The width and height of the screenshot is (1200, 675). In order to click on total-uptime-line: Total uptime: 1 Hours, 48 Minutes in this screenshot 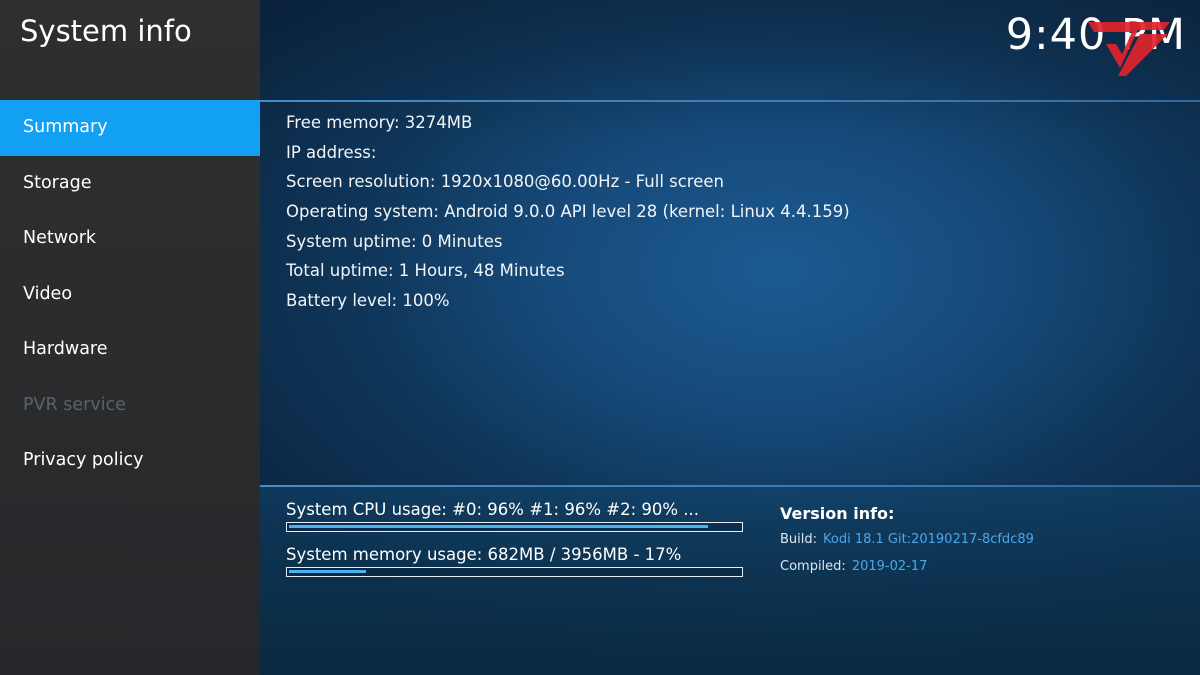, I will do `click(425, 271)`.